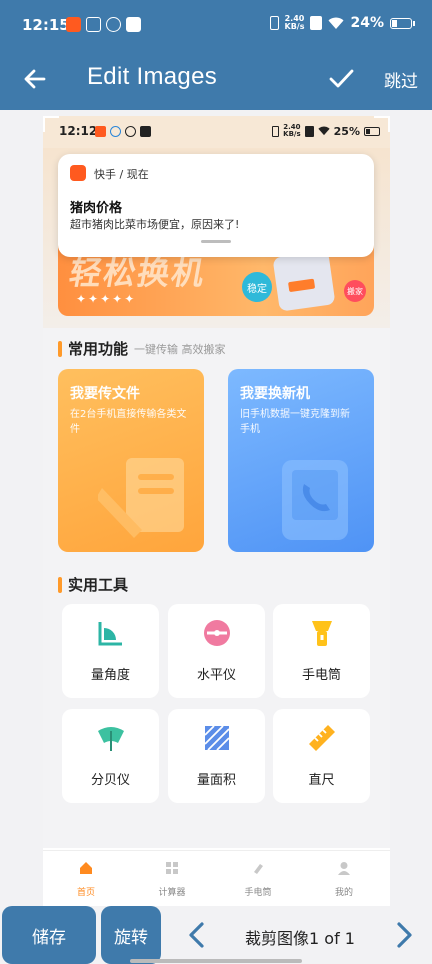 Image resolution: width=432 pixels, height=964 pixels. What do you see at coordinates (315, 500) in the screenshot?
I see `phone-call-icon` at bounding box center [315, 500].